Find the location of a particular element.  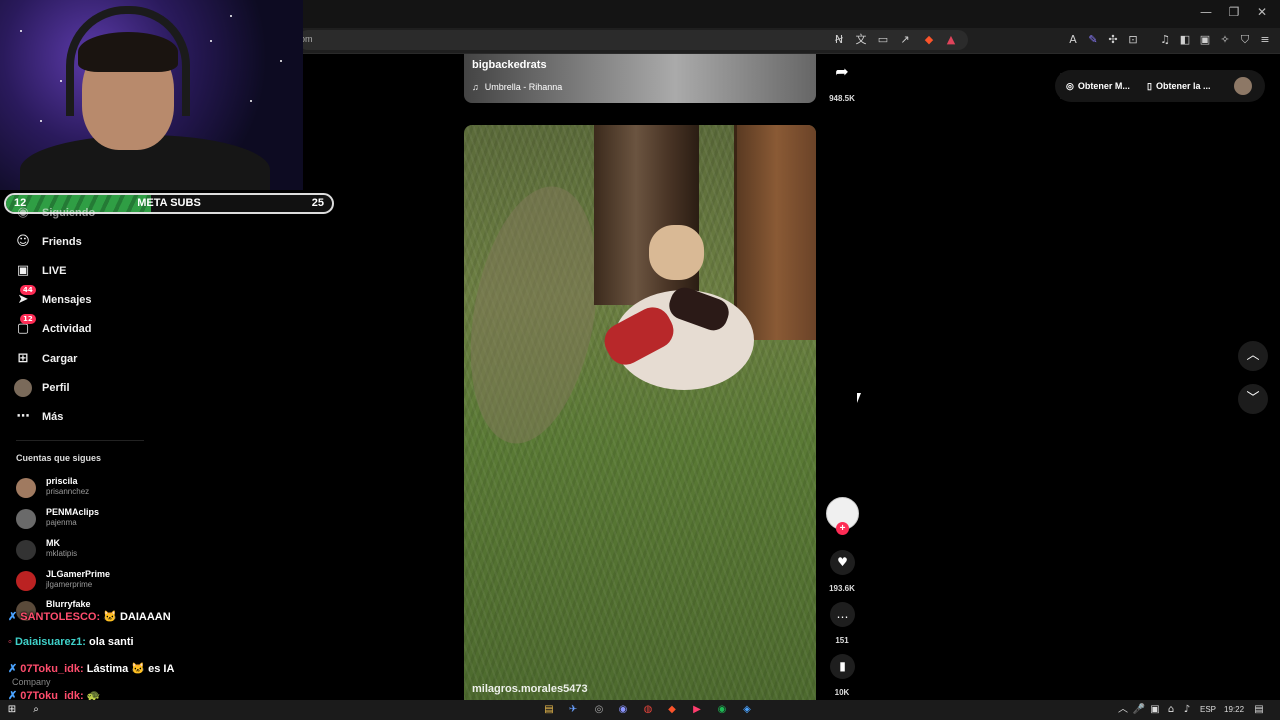

sidebar-item-live: ▣ LIVE is located at coordinates (84, 271).